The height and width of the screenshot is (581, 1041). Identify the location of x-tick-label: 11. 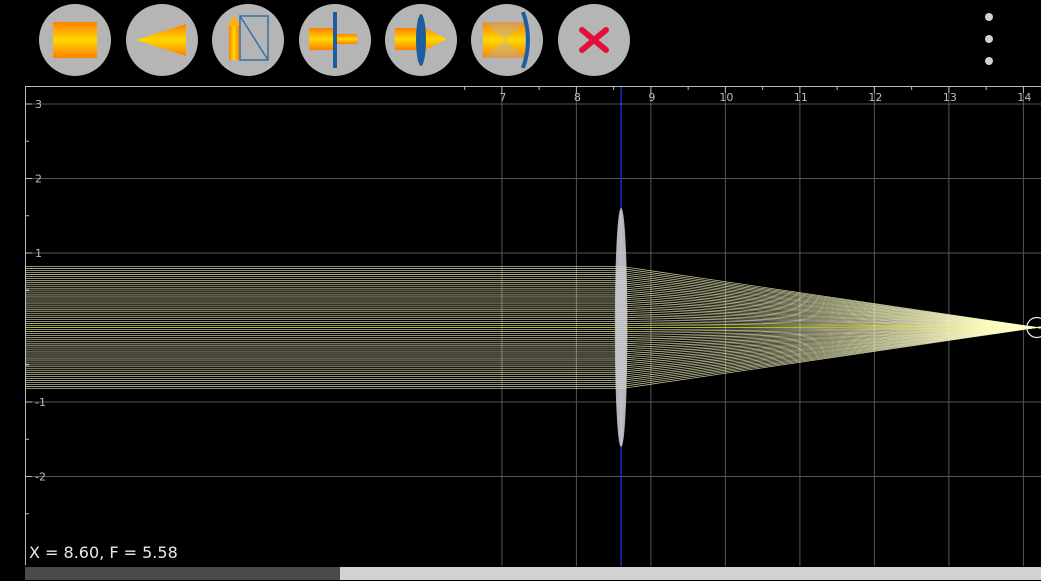
(801, 97).